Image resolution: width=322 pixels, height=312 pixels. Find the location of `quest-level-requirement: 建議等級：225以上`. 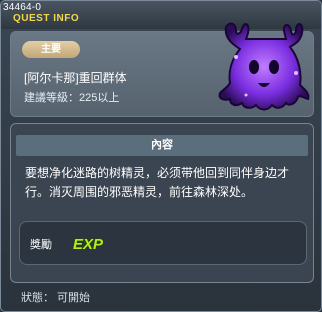

quest-level-requirement: 建議等級：225以上 is located at coordinates (72, 98).